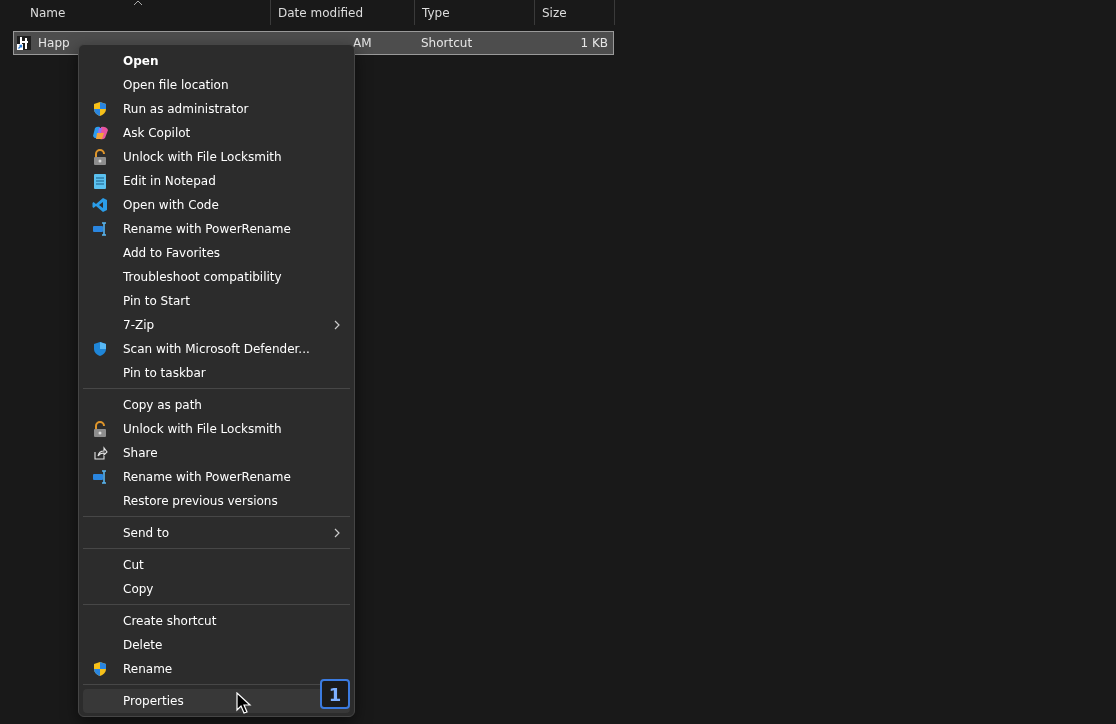 Image resolution: width=1116 pixels, height=724 pixels. Describe the element at coordinates (216, 373) in the screenshot. I see `menu-item: Pin to taskbar` at that location.